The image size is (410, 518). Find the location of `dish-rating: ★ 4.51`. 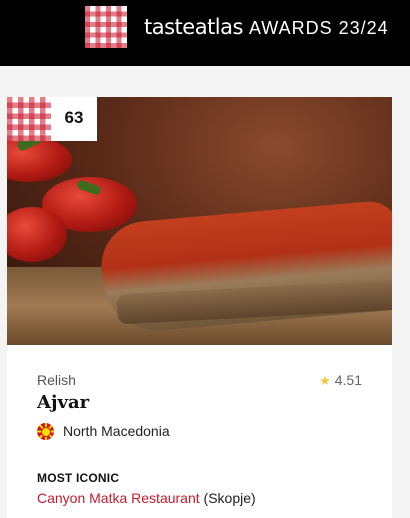

dish-rating: ★ 4.51 is located at coordinates (340, 380).